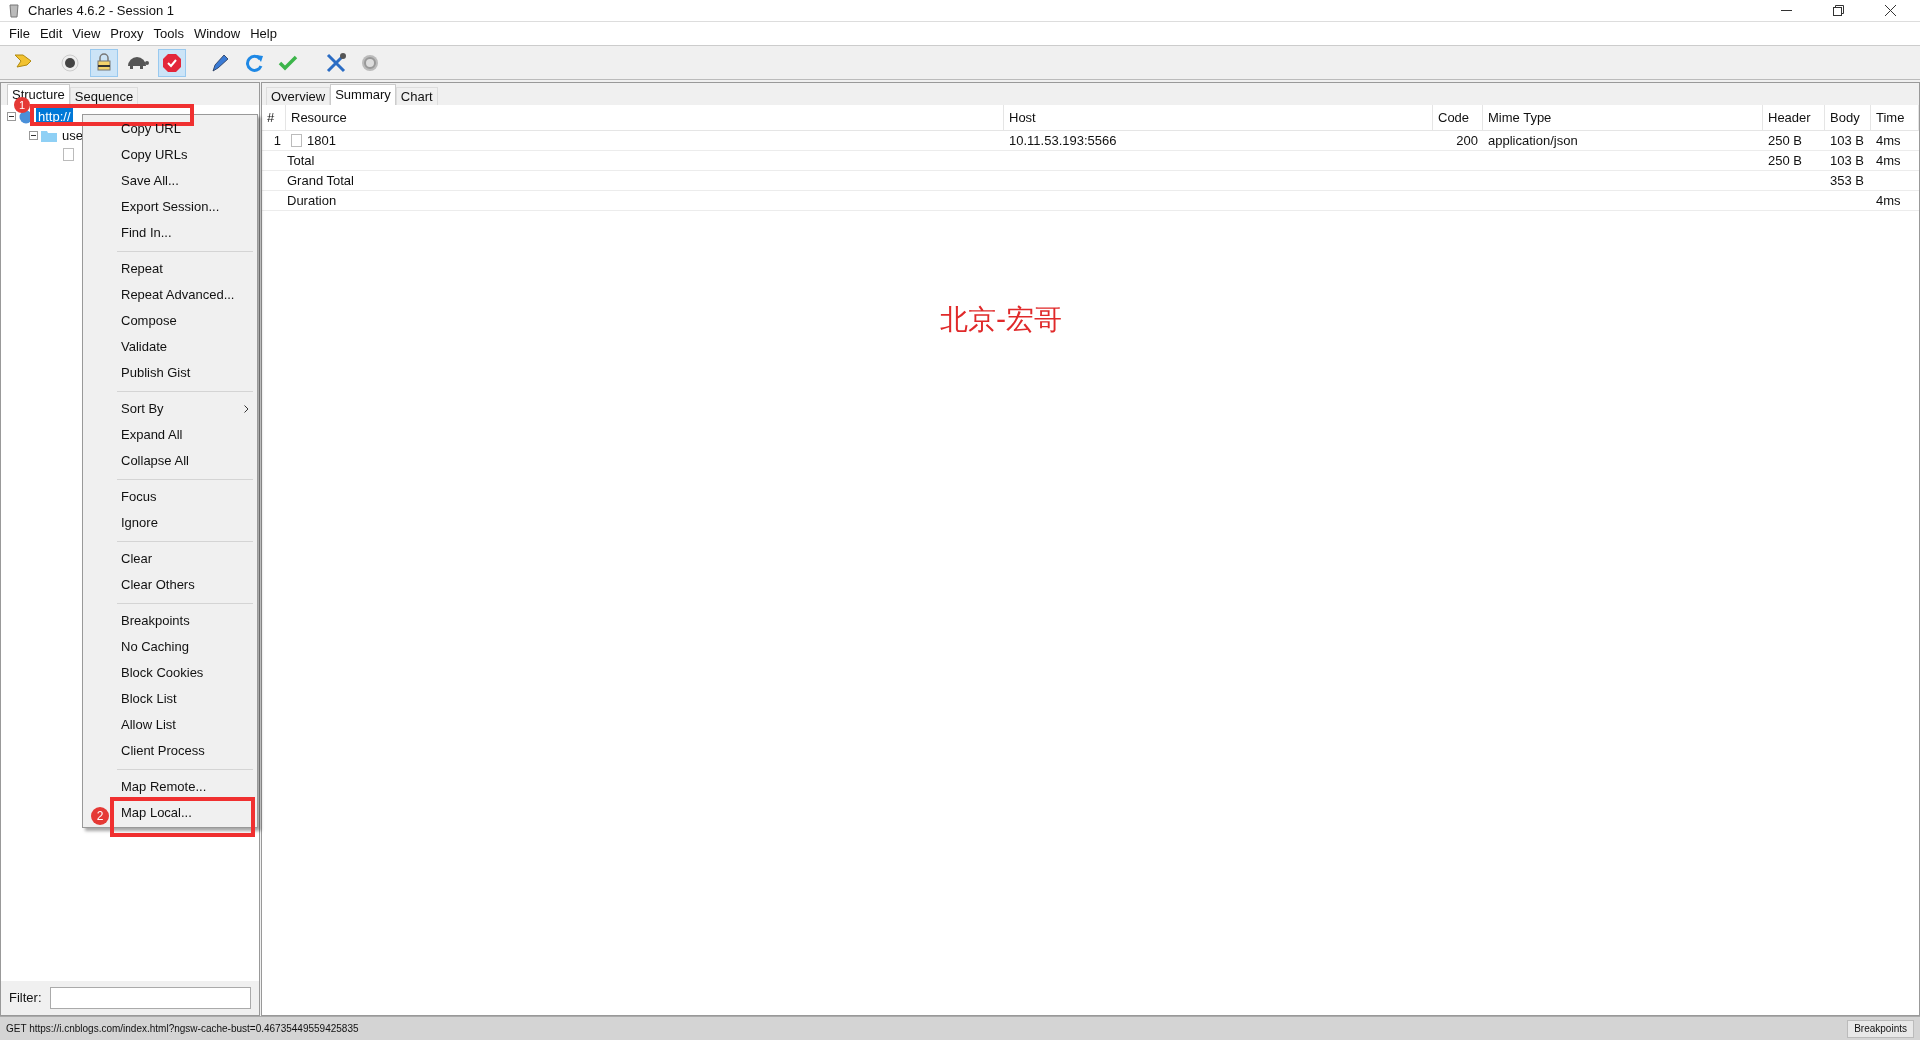 The width and height of the screenshot is (1920, 1040). What do you see at coordinates (416, 96) in the screenshot?
I see `tab: Chart` at bounding box center [416, 96].